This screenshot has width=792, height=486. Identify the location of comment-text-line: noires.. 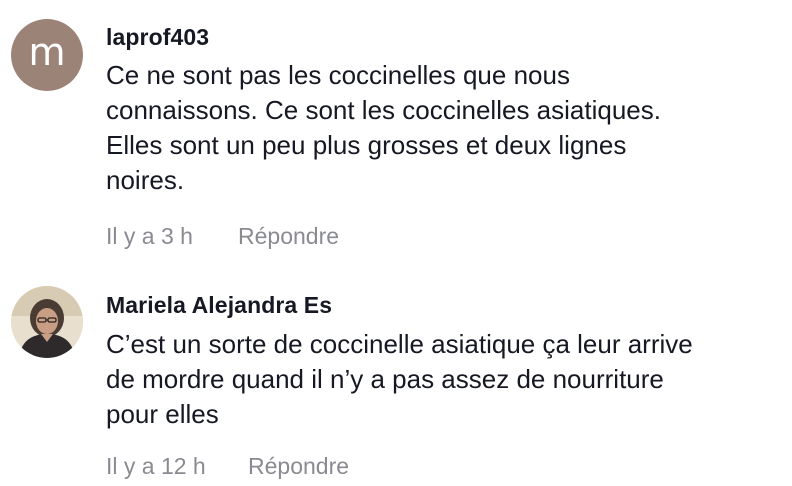
(145, 180).